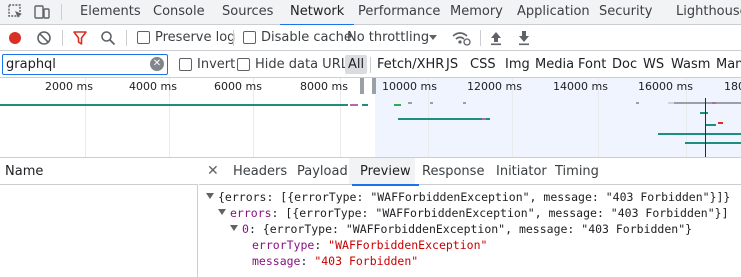 This screenshot has width=741, height=277. I want to click on network-toolbar: Preserve log Disable cache No throttling, so click(370, 38).